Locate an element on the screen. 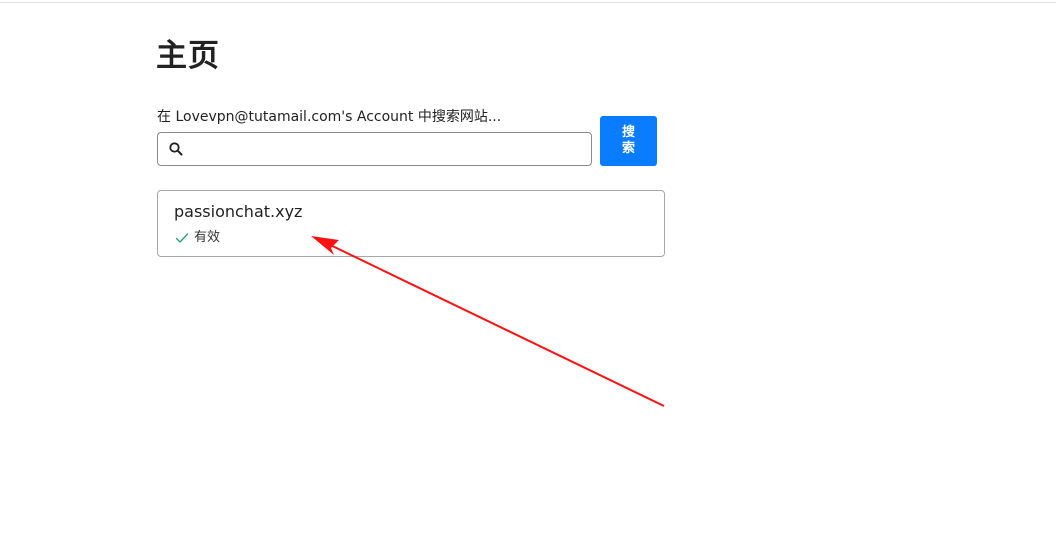 The height and width of the screenshot is (560, 1056). domain-name: passionchat.xyz is located at coordinates (238, 212).